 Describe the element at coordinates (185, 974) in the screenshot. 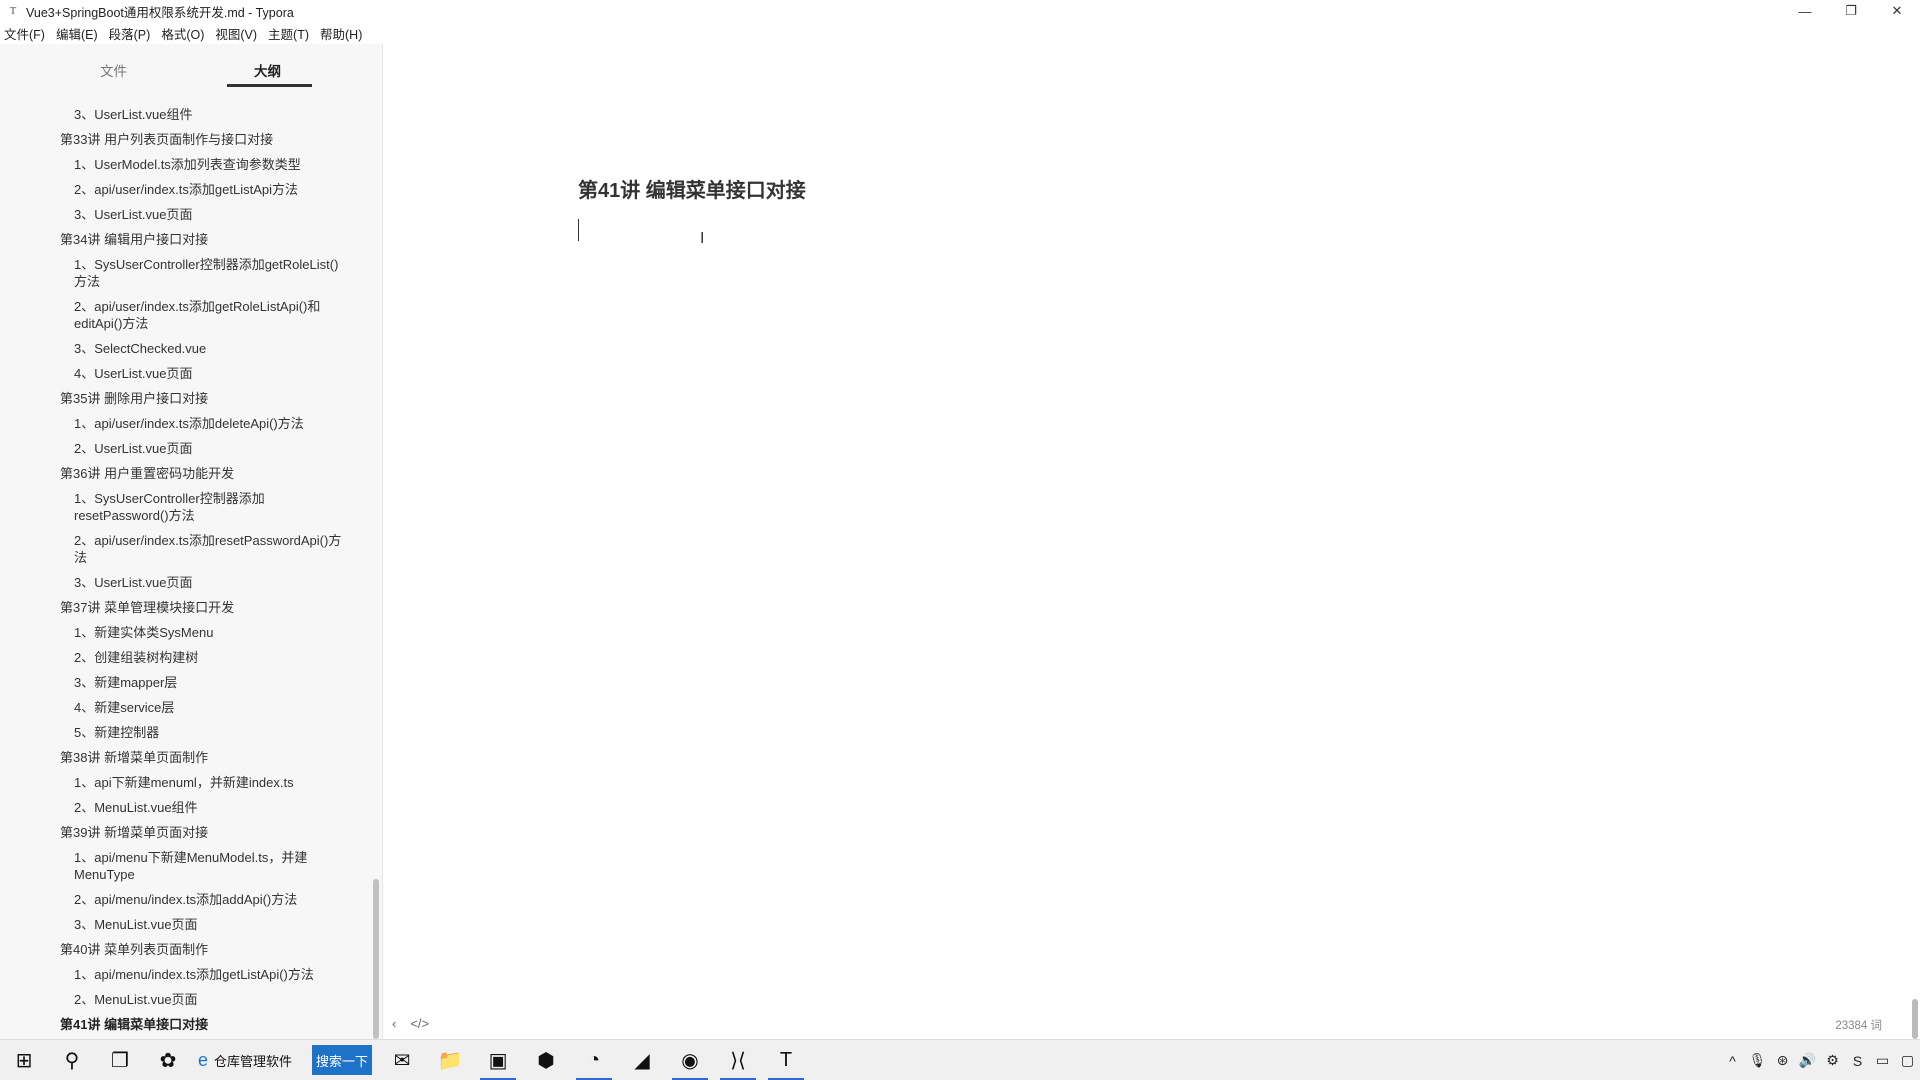

I see `outline-subheading-item: 1、api/menu/index.ts添加getListApi()方法` at that location.